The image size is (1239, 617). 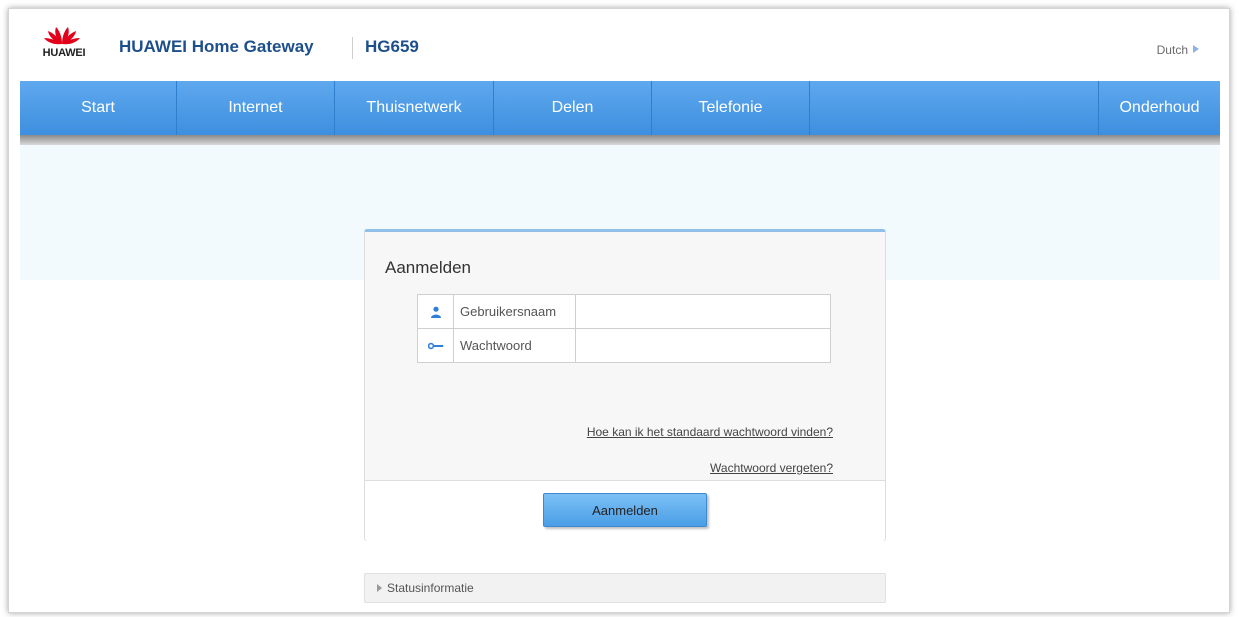 I want to click on brand-title: HUAWEI Home Gateway, so click(x=216, y=46).